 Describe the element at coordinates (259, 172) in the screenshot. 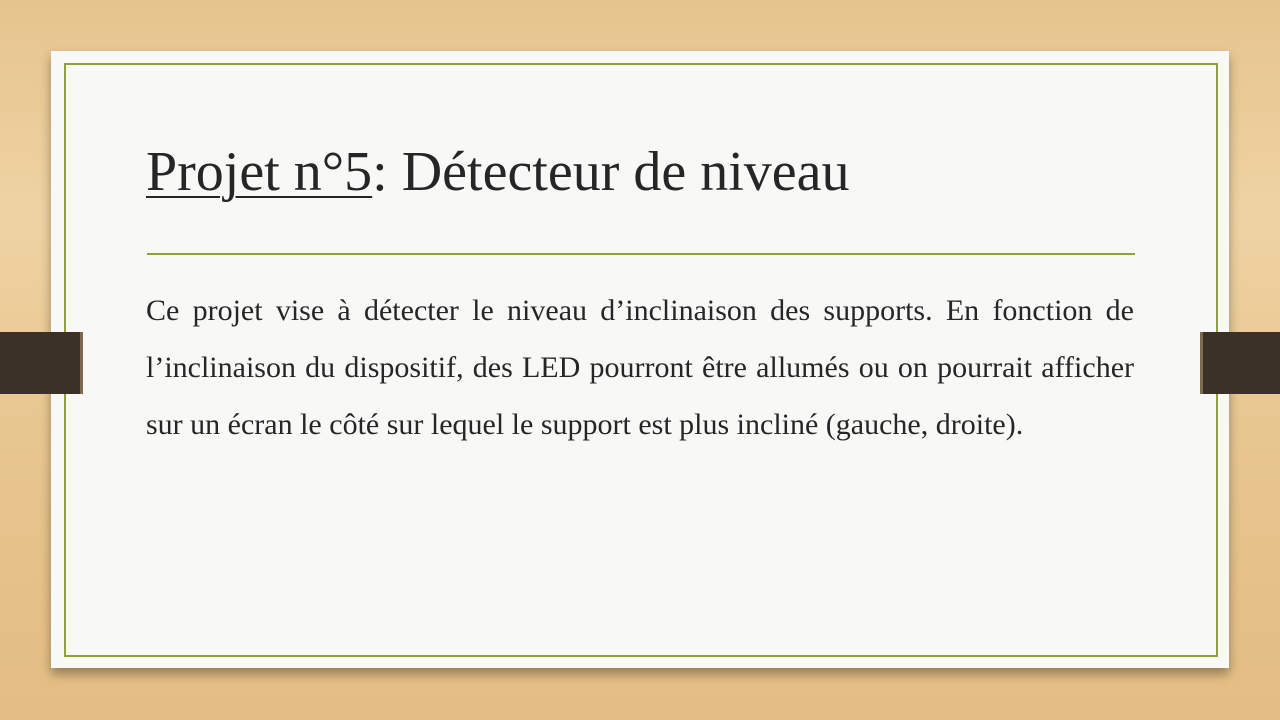

I see `title-link: Projet n°5` at that location.